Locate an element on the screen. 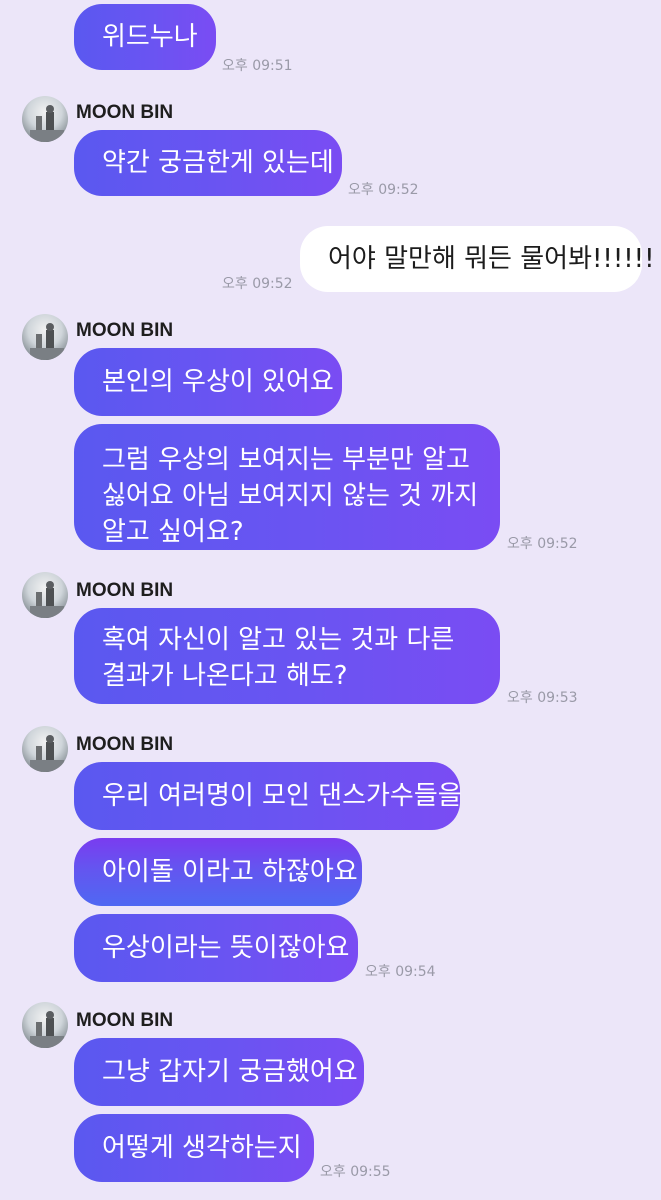 Image resolution: width=661 pixels, height=1200 pixels. message-line: 그럼 우상의 보여지는 부분만 알고 is located at coordinates (286, 460).